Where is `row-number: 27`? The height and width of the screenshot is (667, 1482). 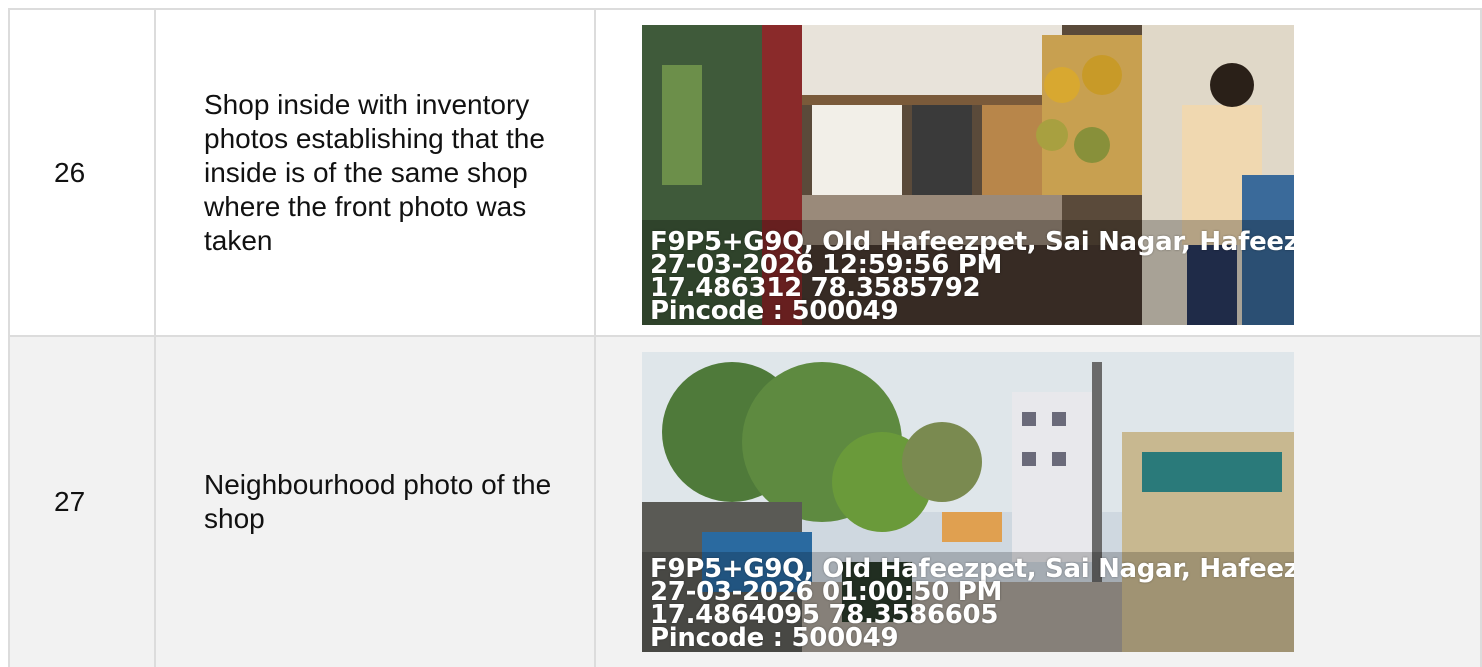
row-number: 27 is located at coordinates (83, 502).